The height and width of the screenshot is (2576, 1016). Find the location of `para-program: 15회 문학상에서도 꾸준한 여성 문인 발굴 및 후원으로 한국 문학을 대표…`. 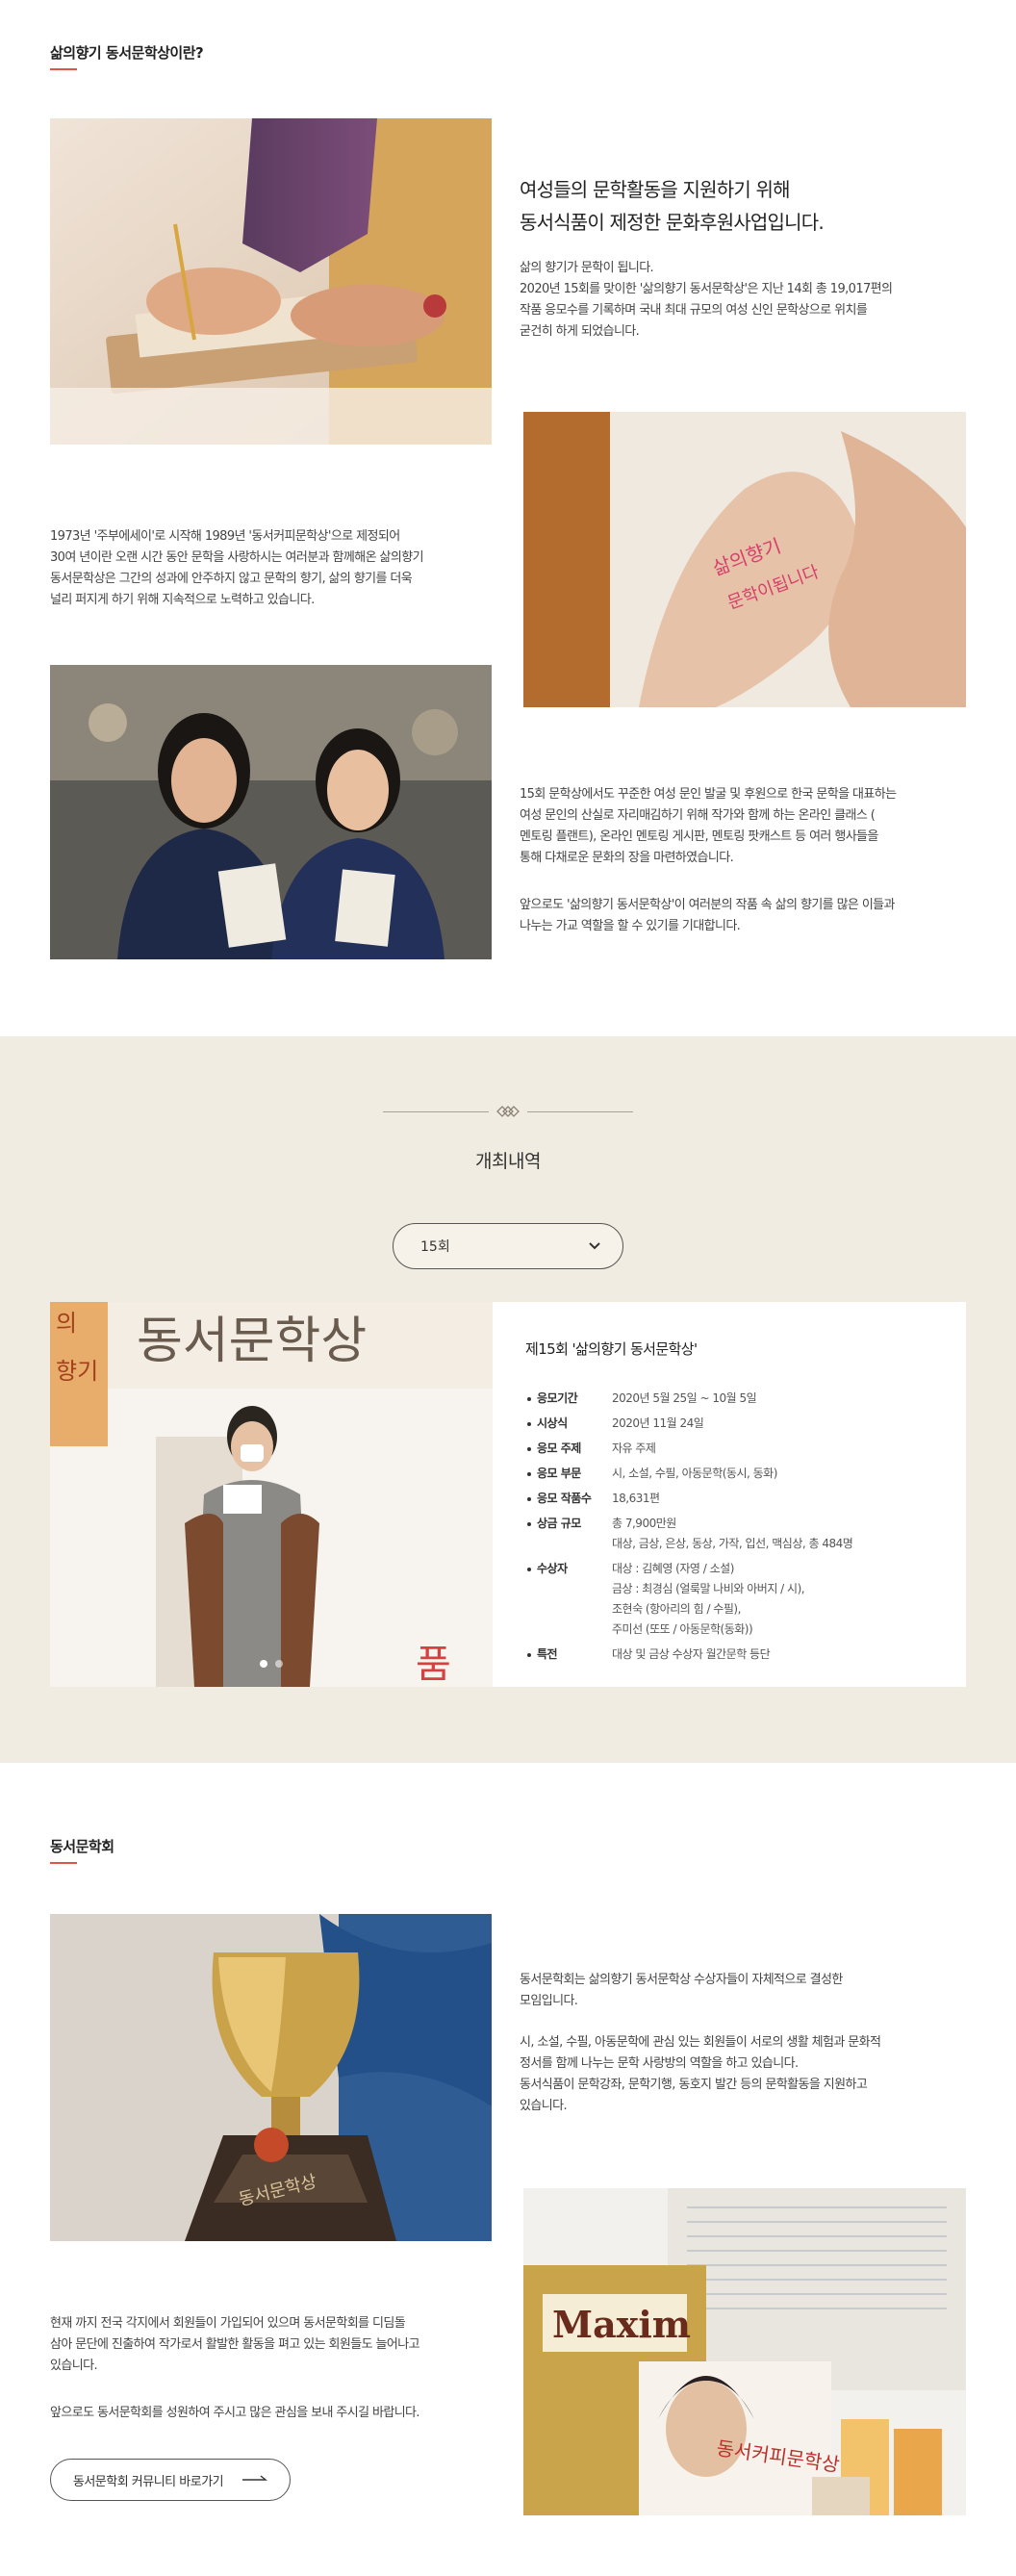

para-program: 15회 문학상에서도 꾸준한 여성 문인 발굴 및 후원으로 한국 문학을 대표… is located at coordinates (708, 826).